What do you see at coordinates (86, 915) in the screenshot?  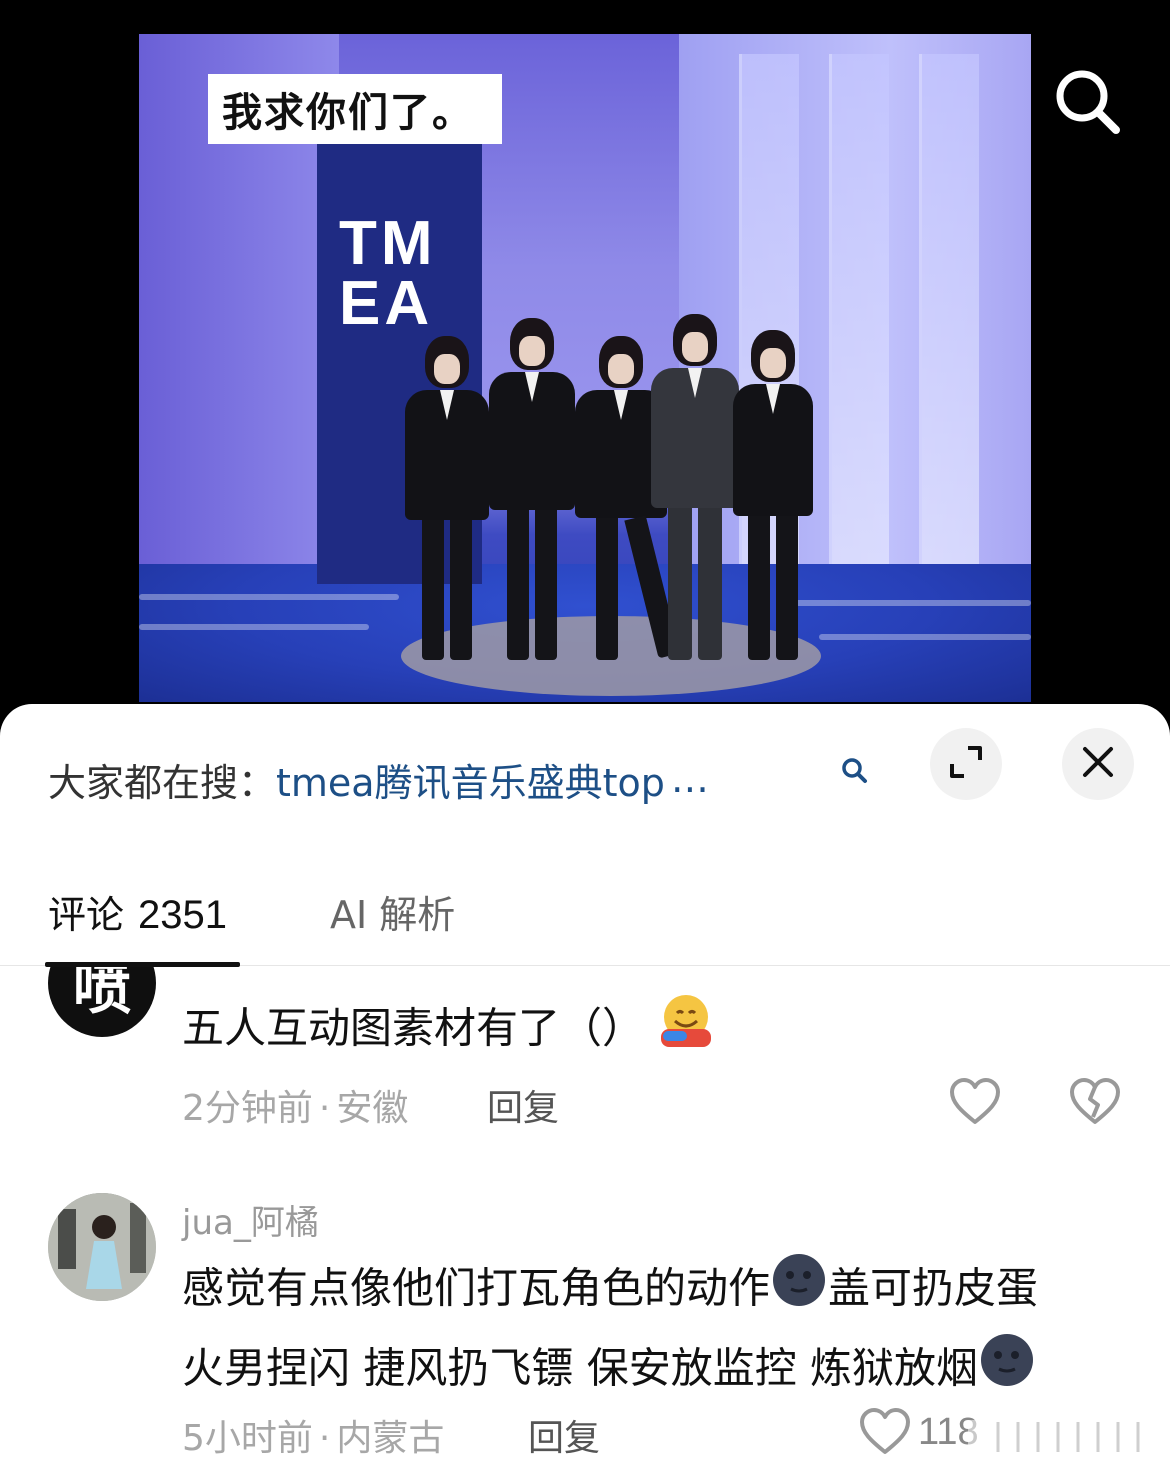 I see `tab-comments-label: 评论` at bounding box center [86, 915].